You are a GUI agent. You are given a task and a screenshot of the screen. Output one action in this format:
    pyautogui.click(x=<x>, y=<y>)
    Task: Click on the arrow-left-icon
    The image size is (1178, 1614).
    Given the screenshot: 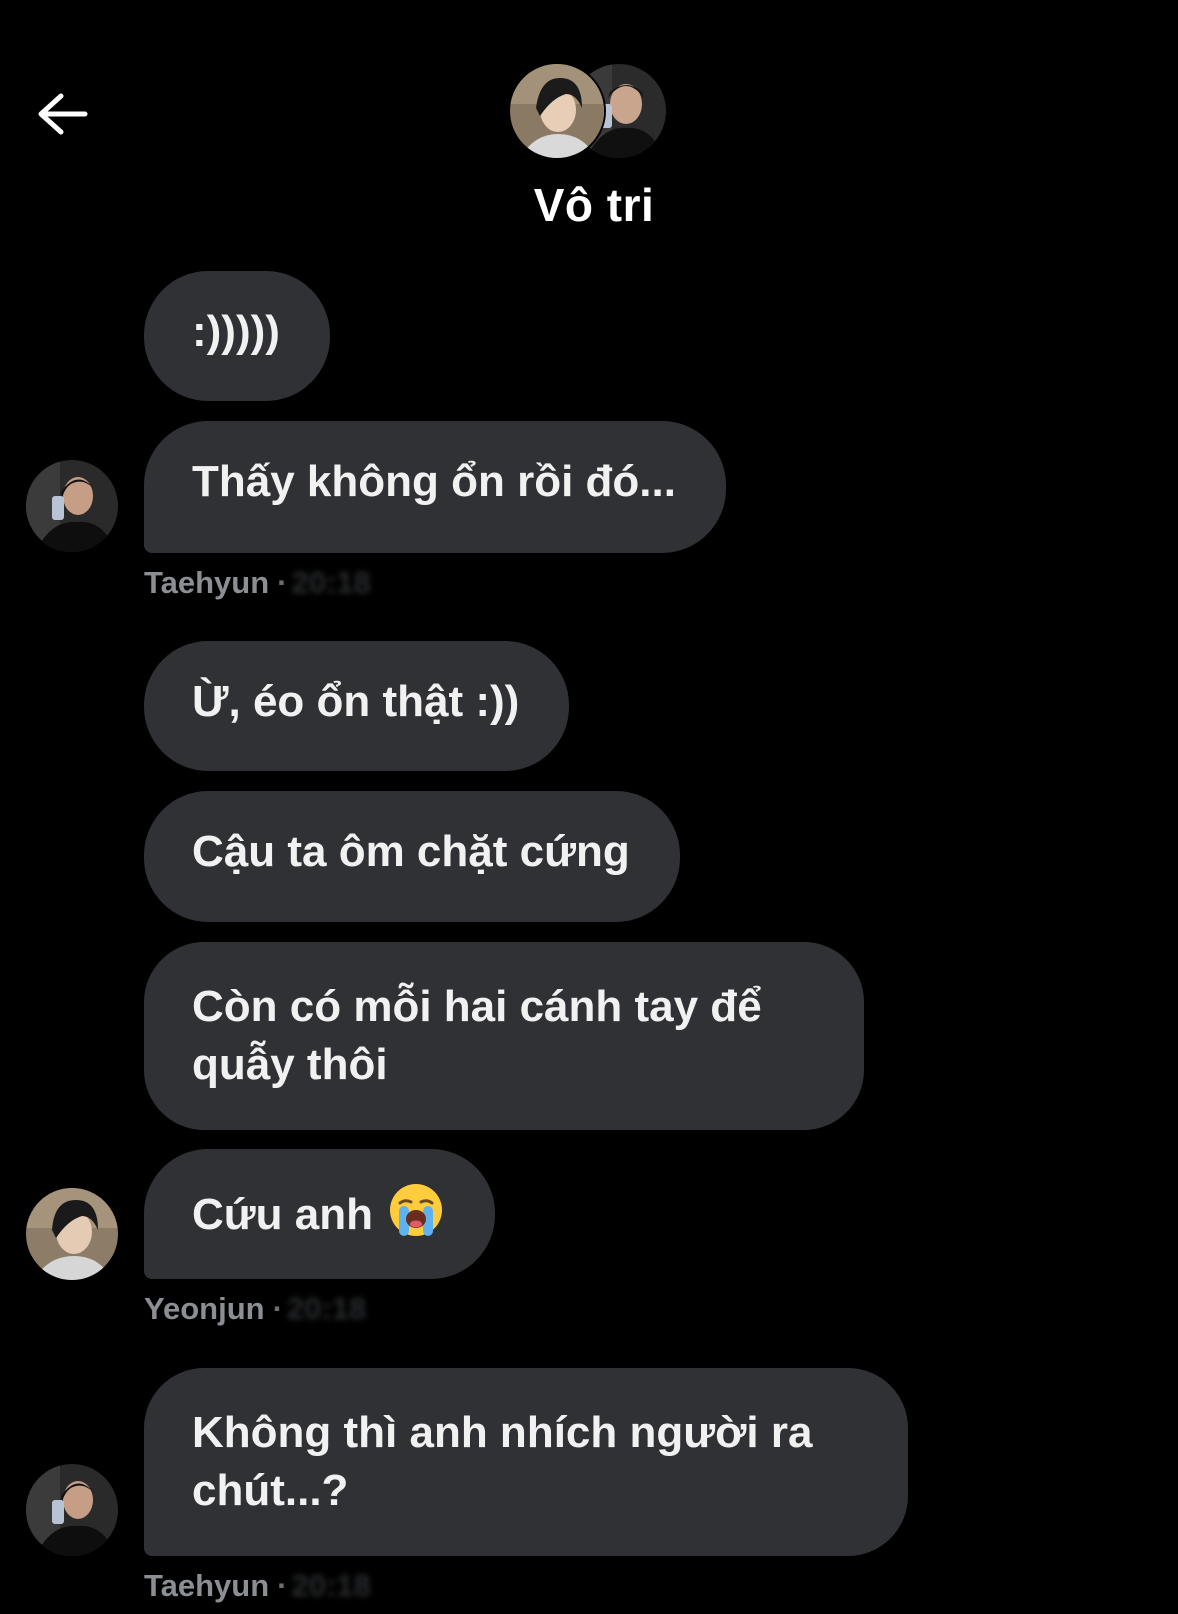 What is the action you would take?
    pyautogui.click(x=63, y=114)
    